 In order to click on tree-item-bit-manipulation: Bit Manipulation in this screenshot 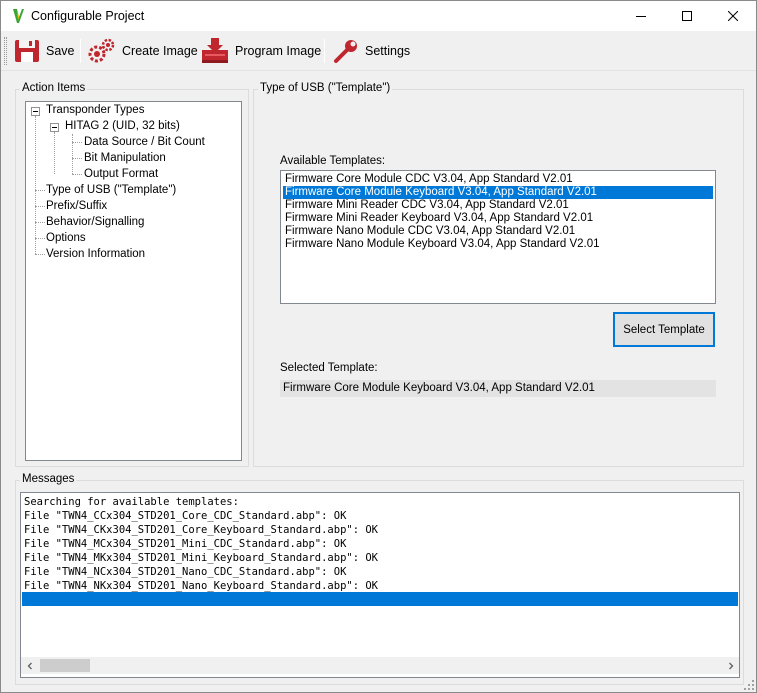, I will do `click(125, 158)`.